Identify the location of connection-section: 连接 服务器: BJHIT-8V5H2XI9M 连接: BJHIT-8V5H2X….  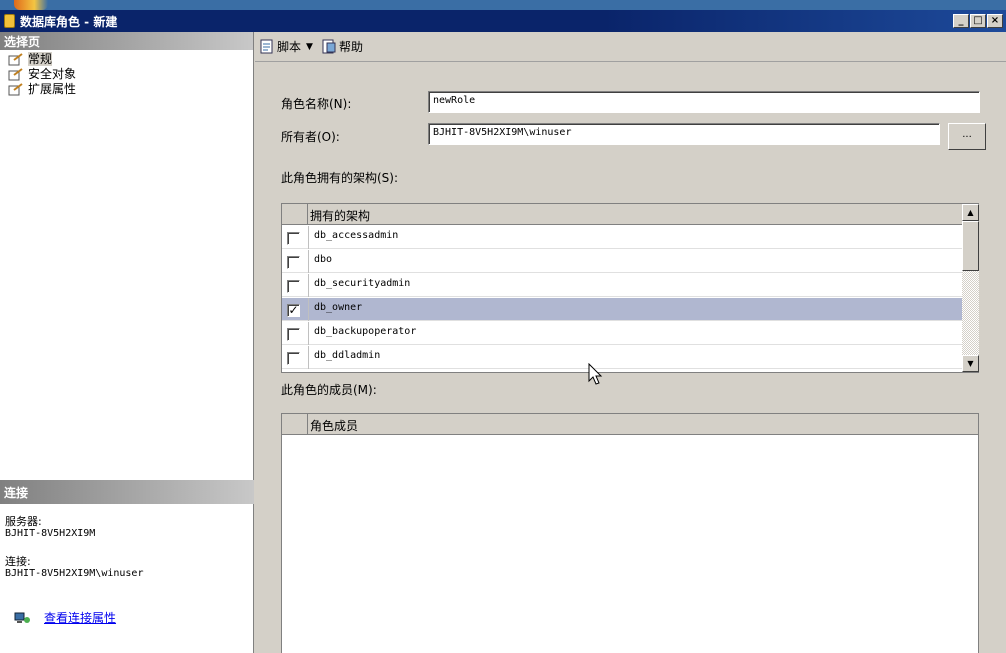
(127, 552).